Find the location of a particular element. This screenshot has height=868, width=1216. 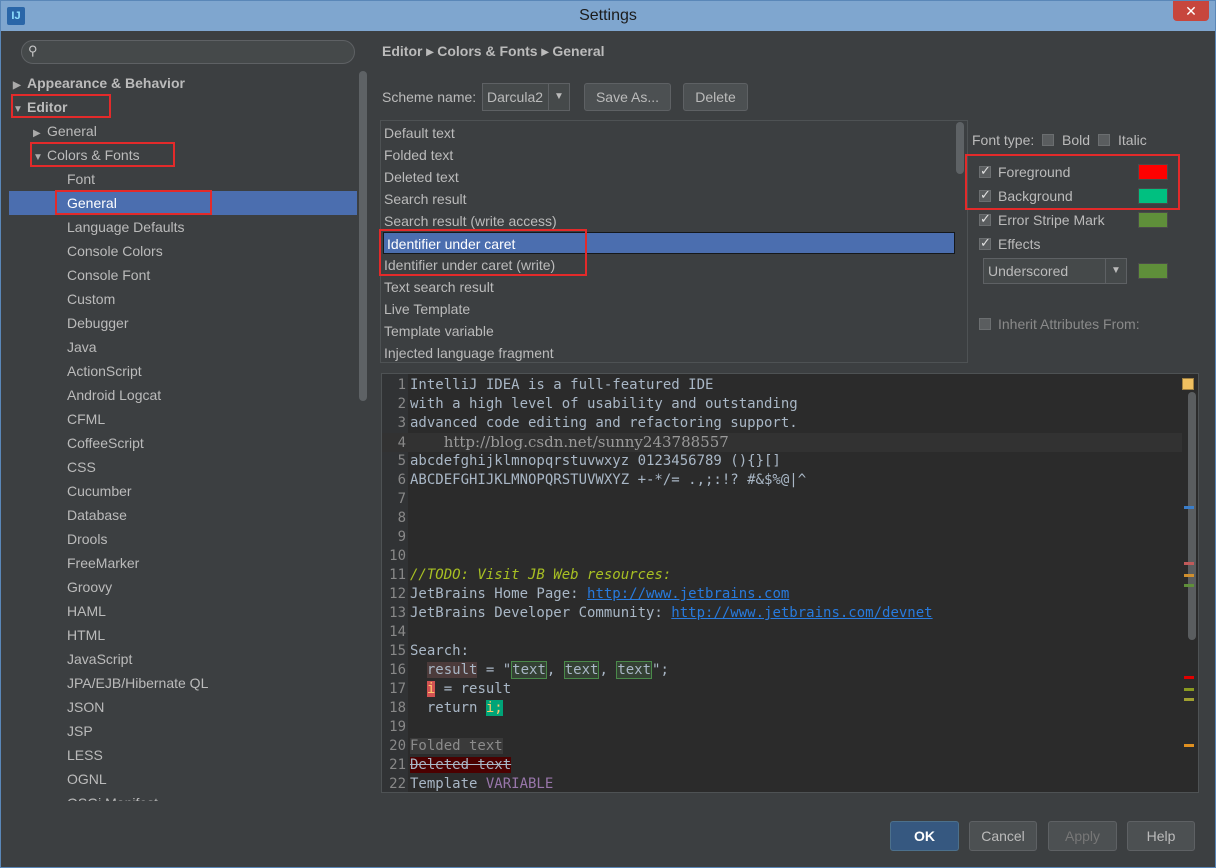

delete-button: Delete is located at coordinates (715, 97).